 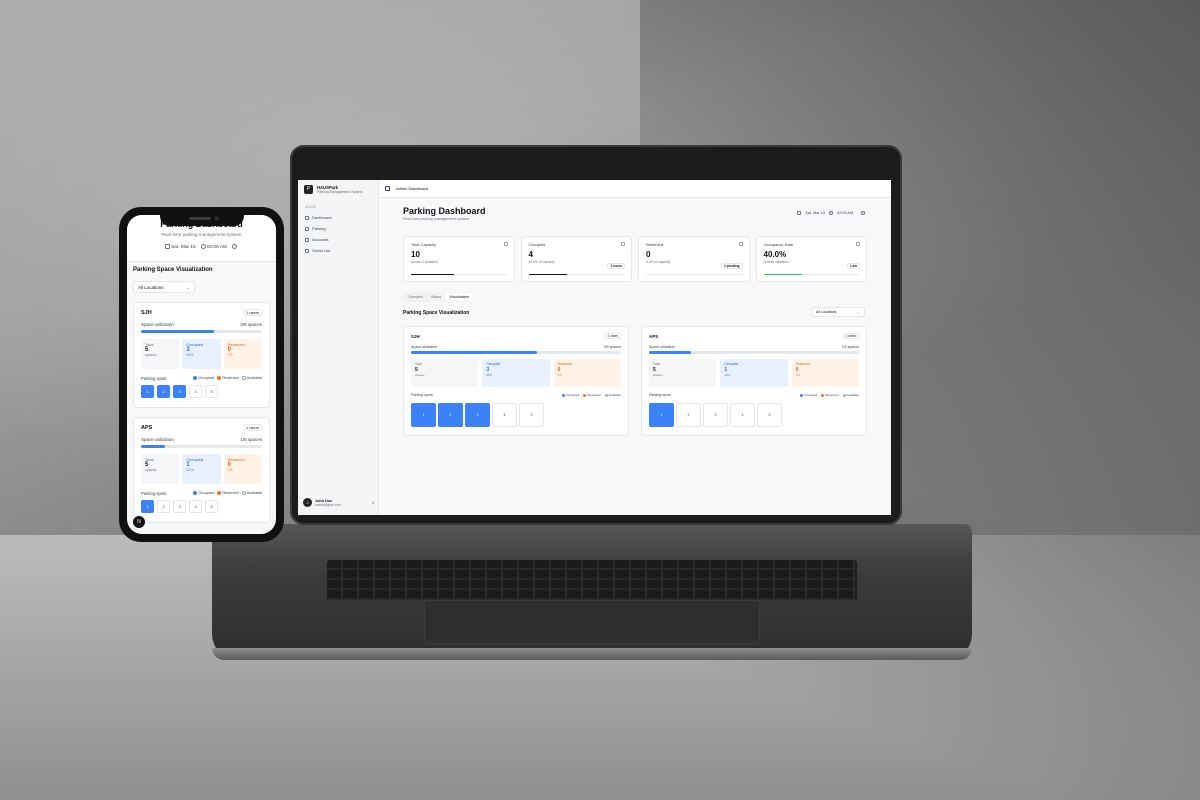 What do you see at coordinates (339, 228) in the screenshot?
I see `sidebar-item-parking: Parking` at bounding box center [339, 228].